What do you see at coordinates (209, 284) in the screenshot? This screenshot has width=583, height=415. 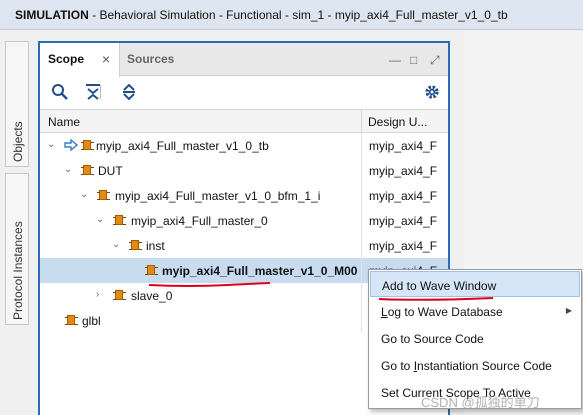 I see `annotation-underline` at bounding box center [209, 284].